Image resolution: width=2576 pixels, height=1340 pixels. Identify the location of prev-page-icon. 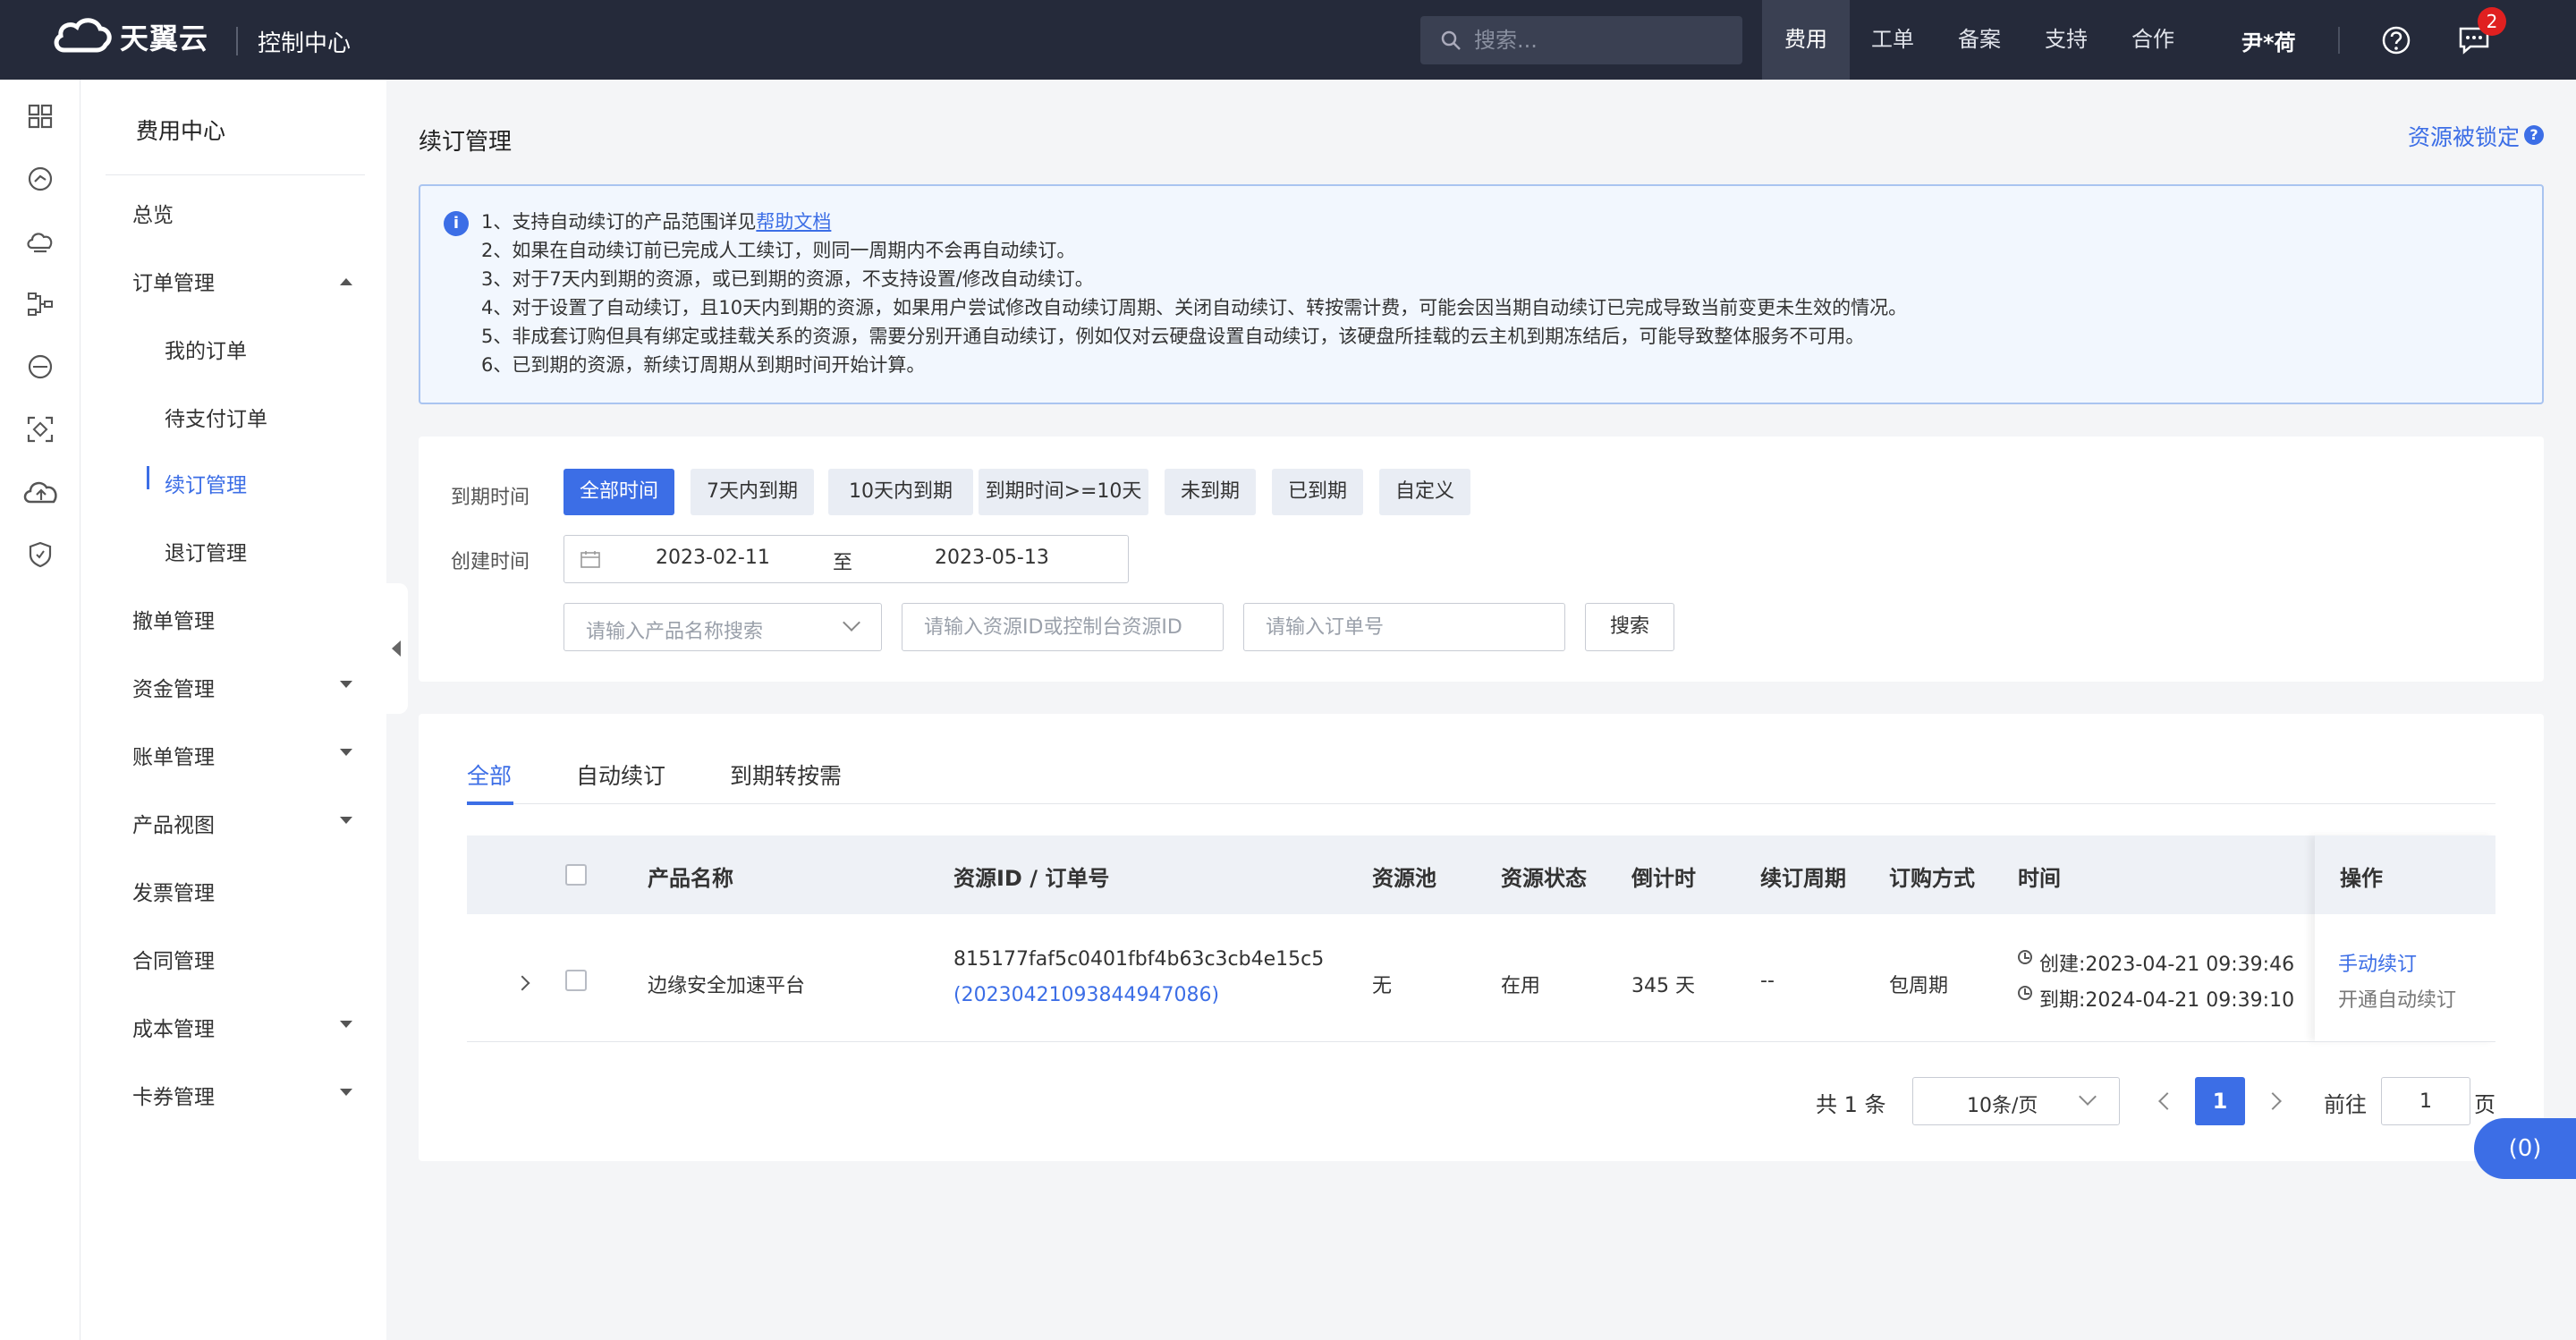
(2167, 1101).